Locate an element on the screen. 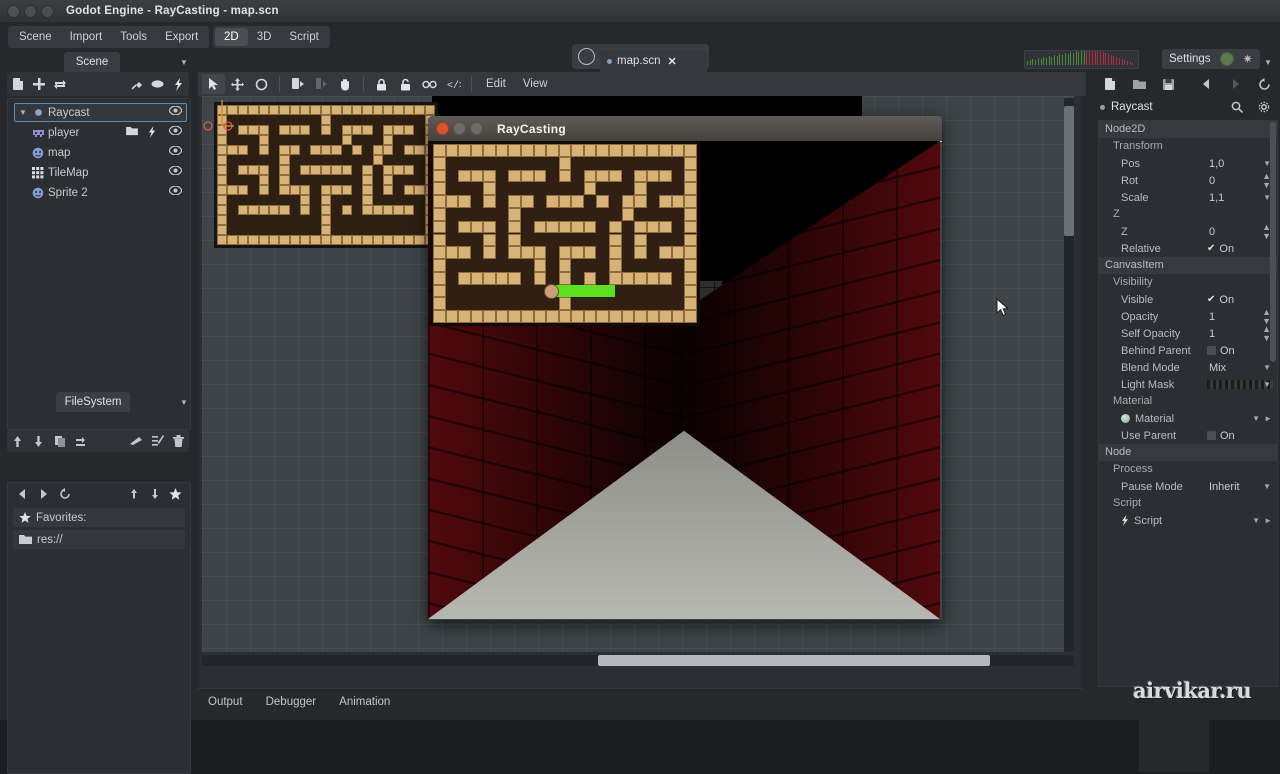 This screenshot has height=774, width=1280. new-resource-icon is located at coordinates (1110, 84).